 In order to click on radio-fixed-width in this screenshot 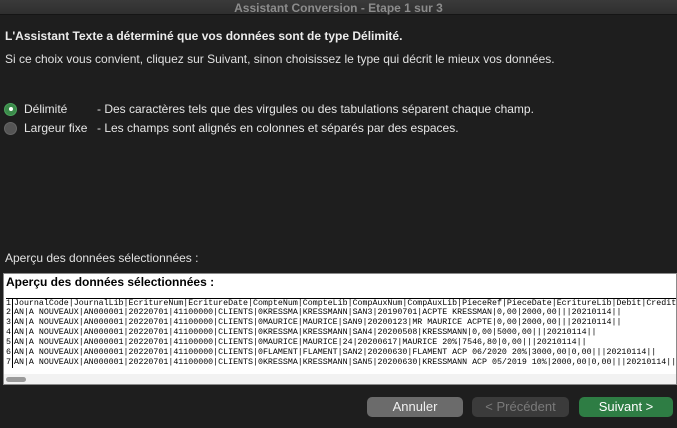, I will do `click(10, 128)`.